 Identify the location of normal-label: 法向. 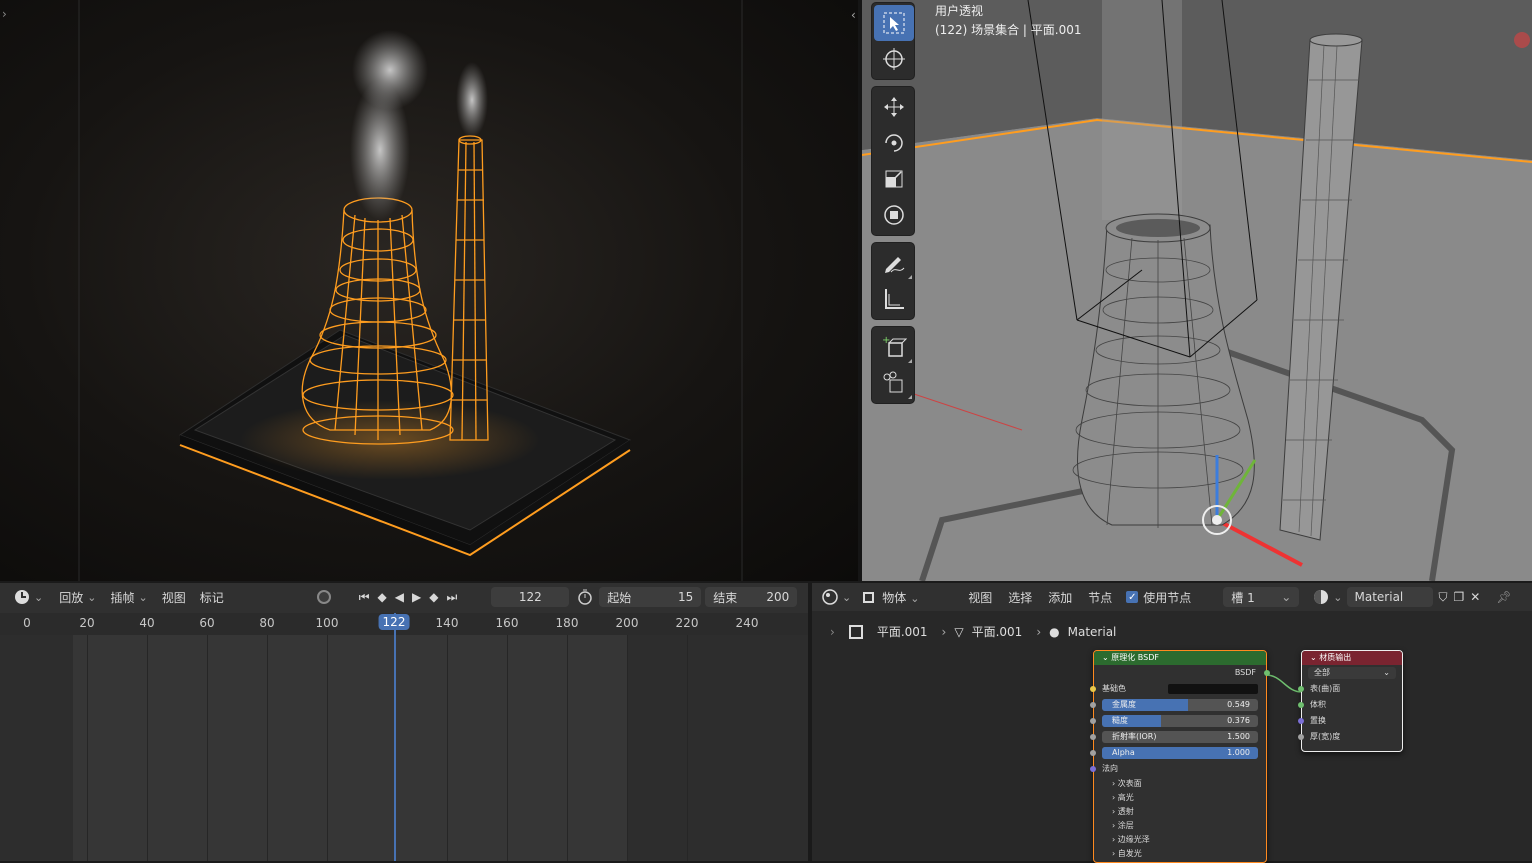
(1110, 768).